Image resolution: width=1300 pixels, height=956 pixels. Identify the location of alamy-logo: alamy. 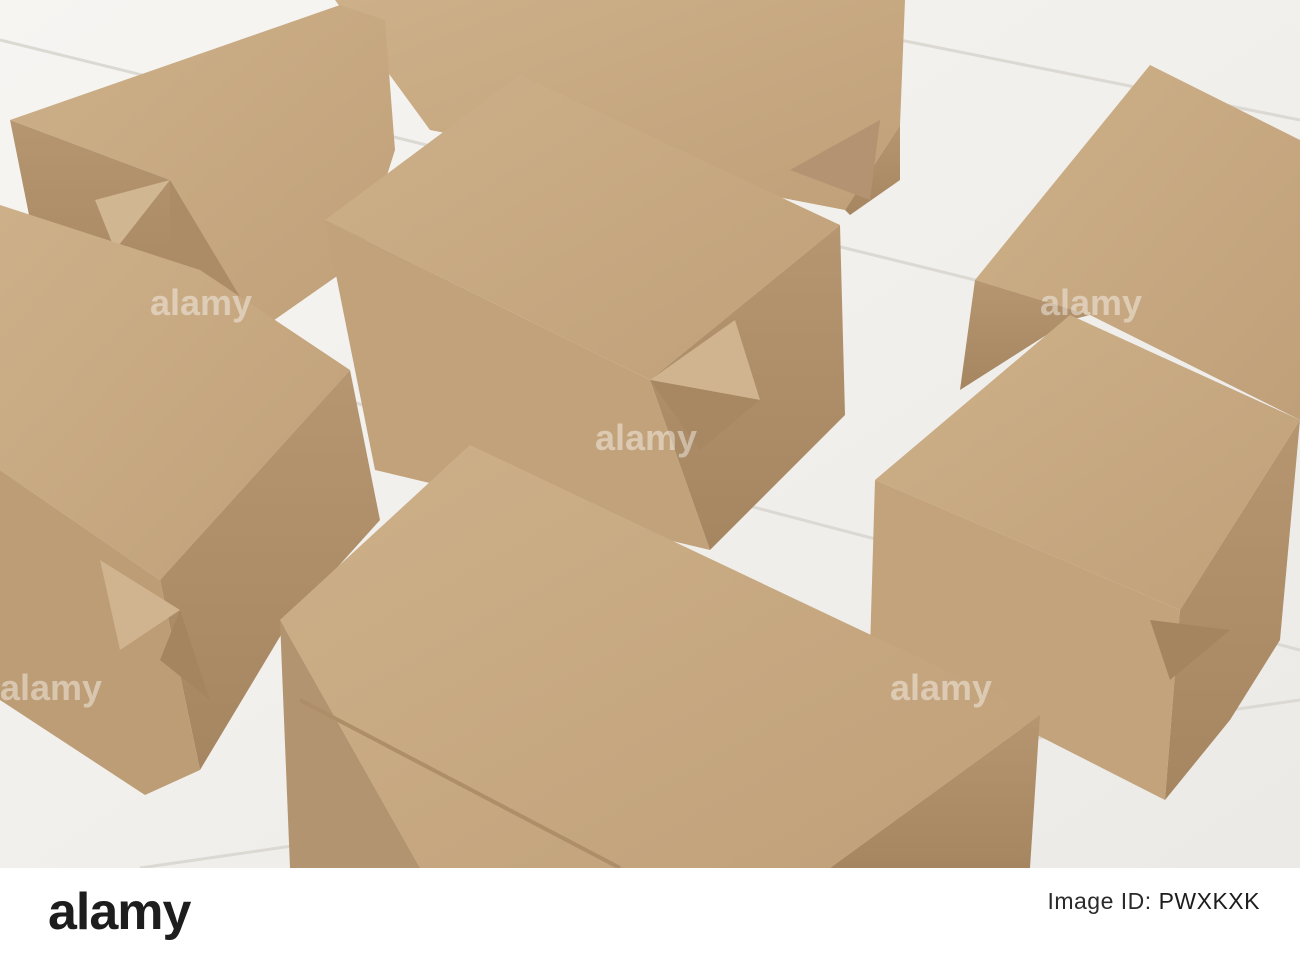
(119, 912).